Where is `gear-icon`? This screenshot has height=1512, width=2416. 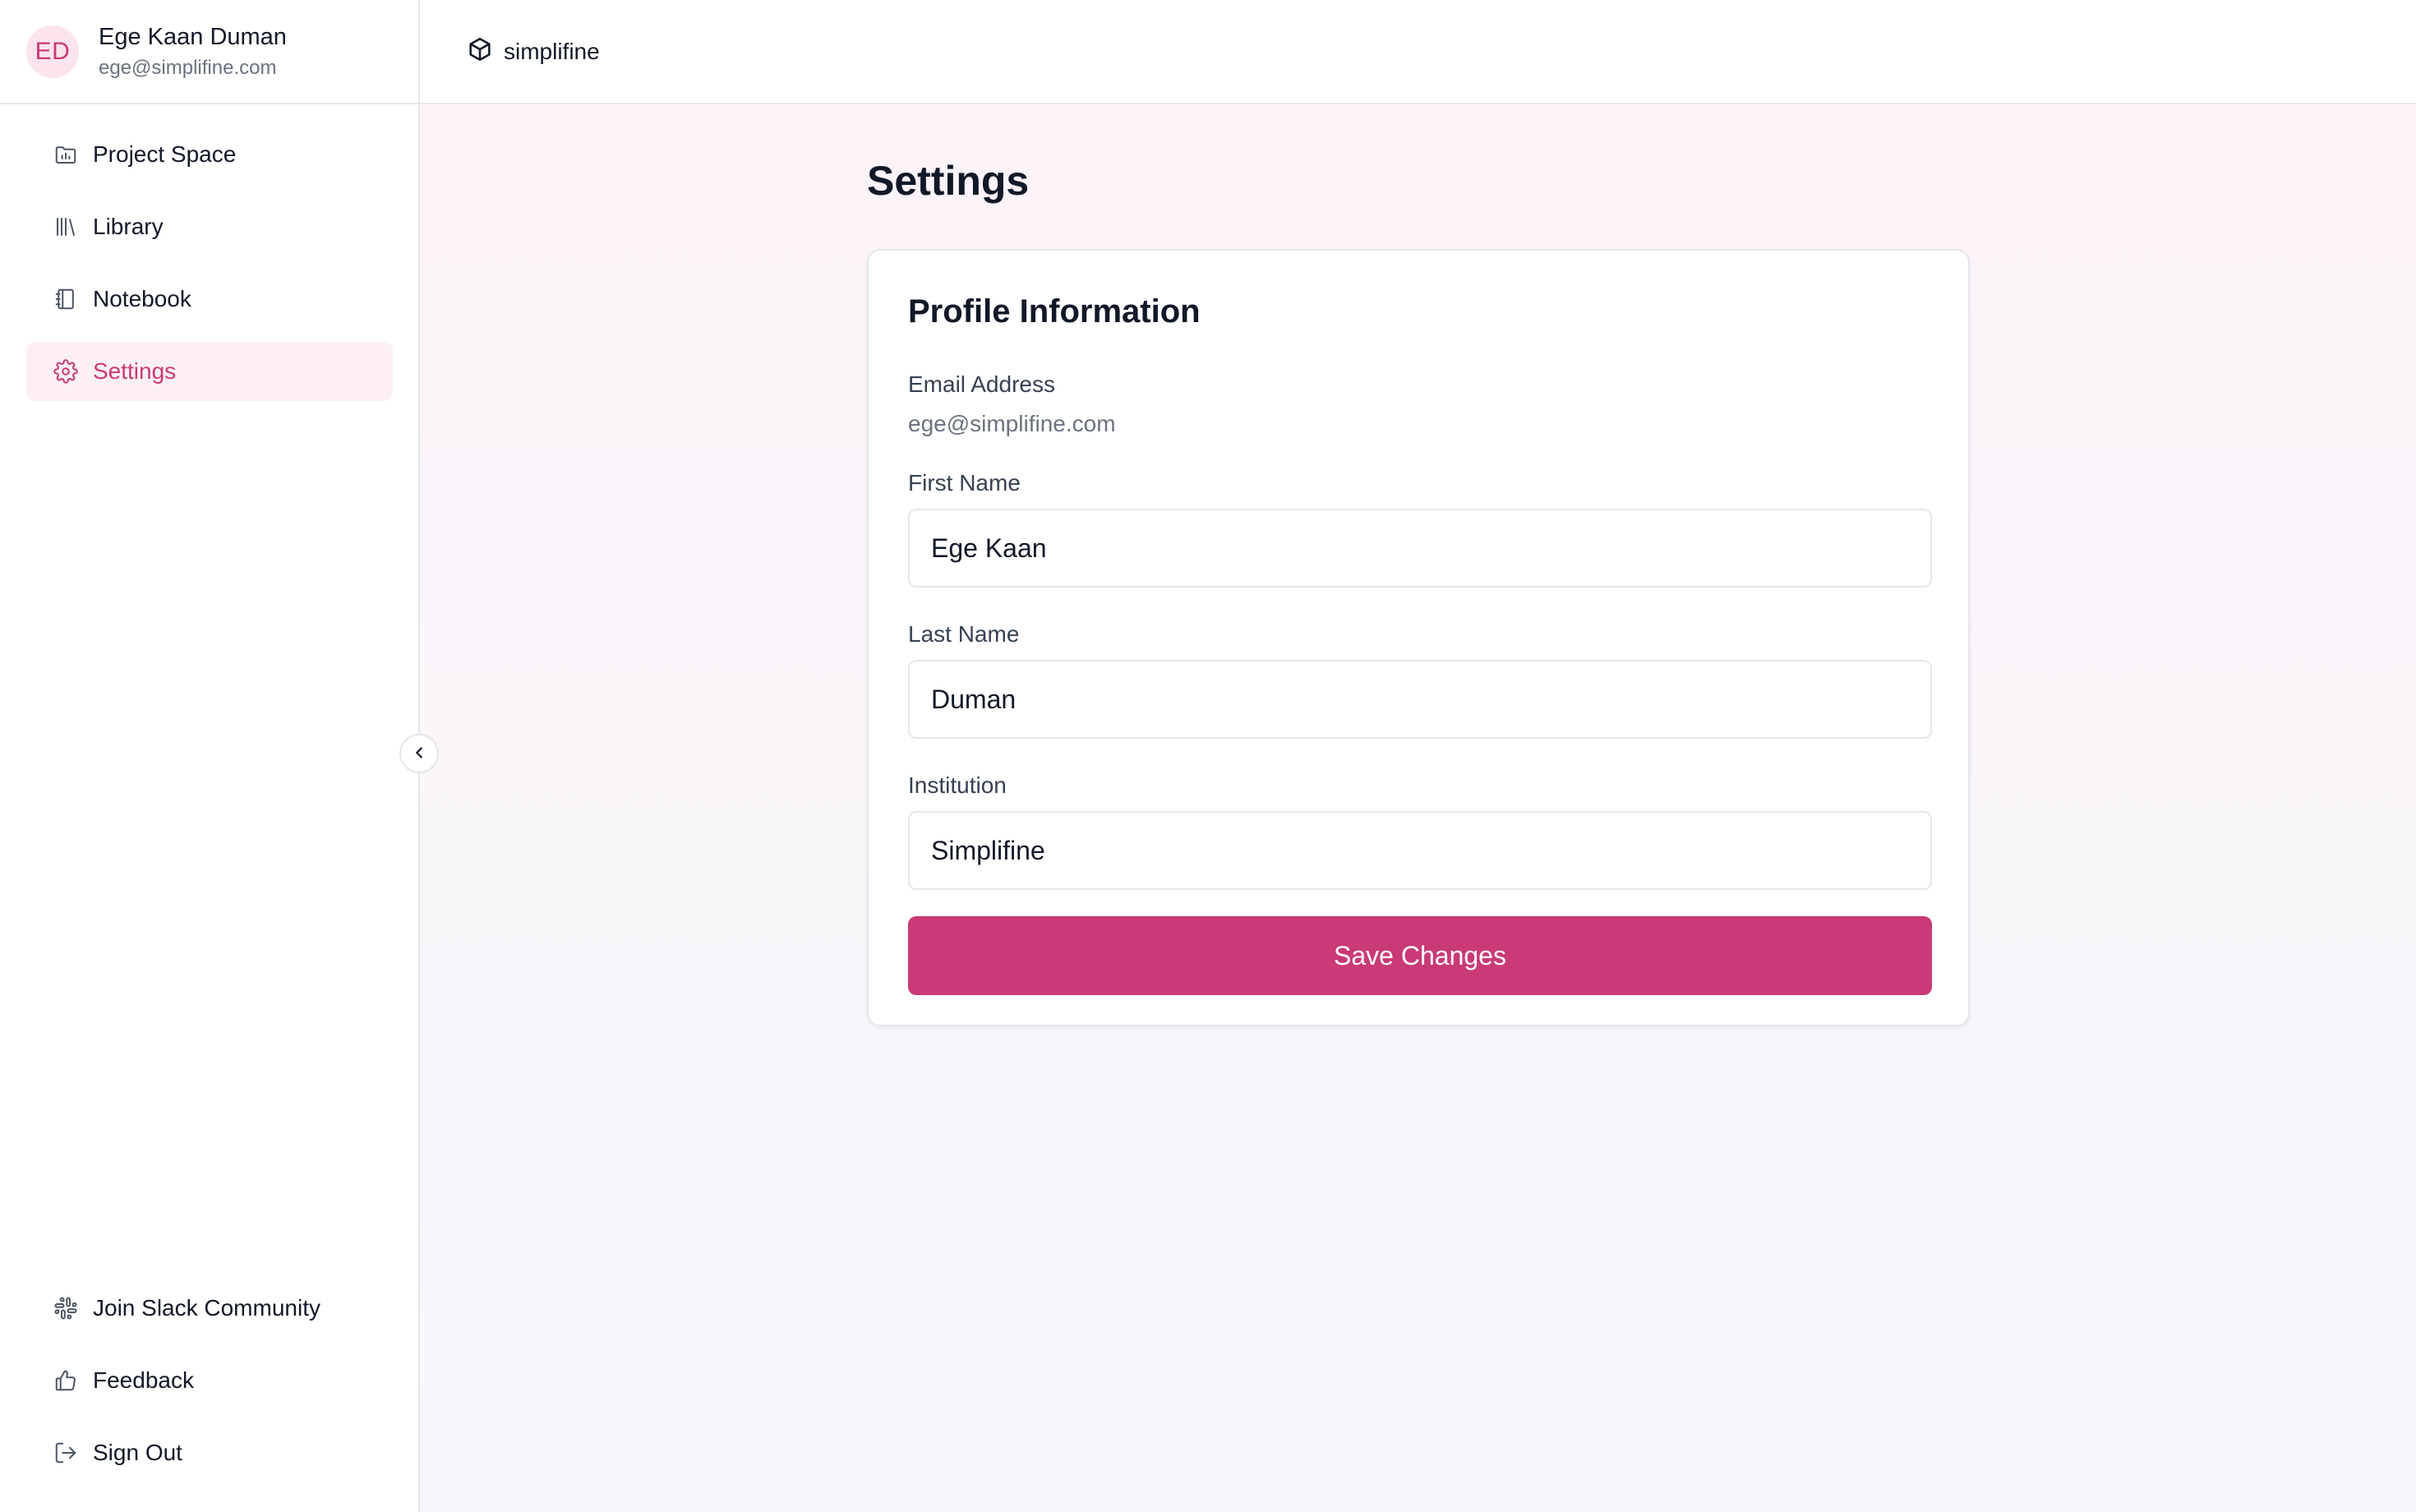 gear-icon is located at coordinates (66, 371).